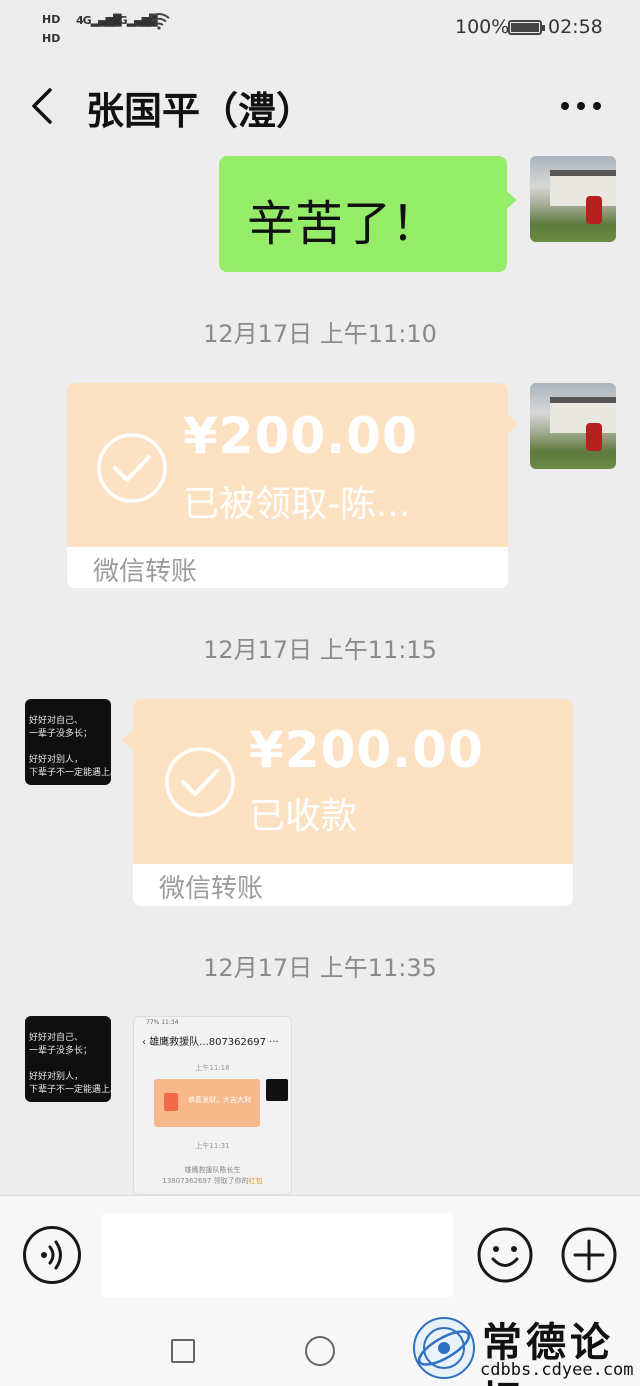 This screenshot has width=640, height=1386. What do you see at coordinates (212, 1146) in the screenshot?
I see `screenshot-timestamp: 上午11:31` at bounding box center [212, 1146].